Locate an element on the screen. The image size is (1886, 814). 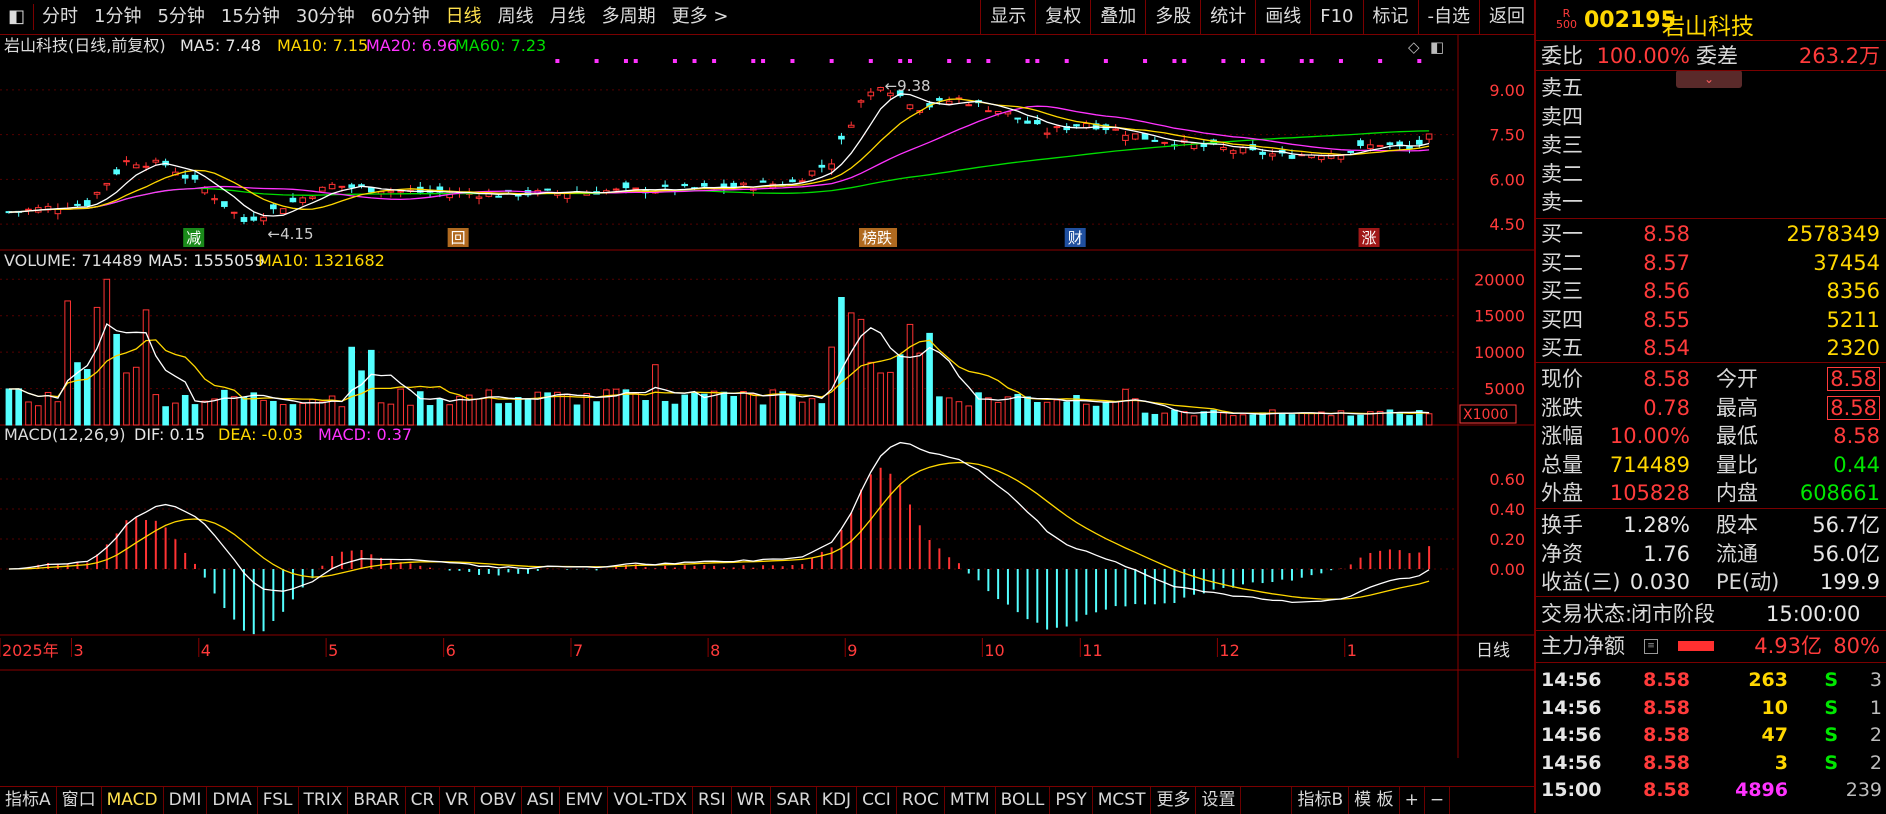
indicator-tab: 模 板 is located at coordinates (1374, 800).